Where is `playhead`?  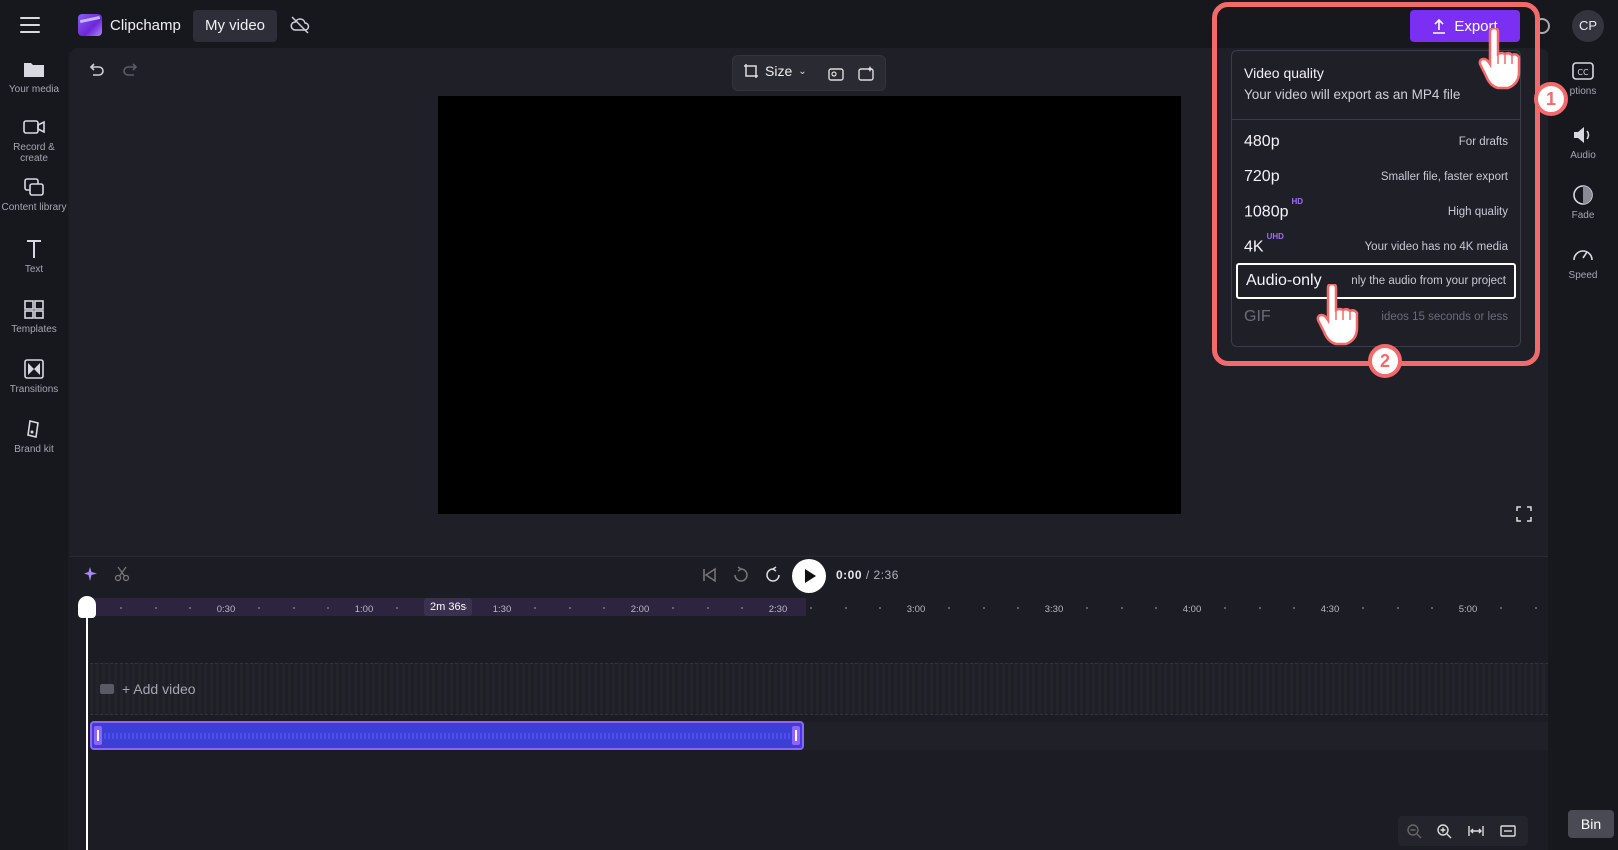
playhead is located at coordinates (87, 727).